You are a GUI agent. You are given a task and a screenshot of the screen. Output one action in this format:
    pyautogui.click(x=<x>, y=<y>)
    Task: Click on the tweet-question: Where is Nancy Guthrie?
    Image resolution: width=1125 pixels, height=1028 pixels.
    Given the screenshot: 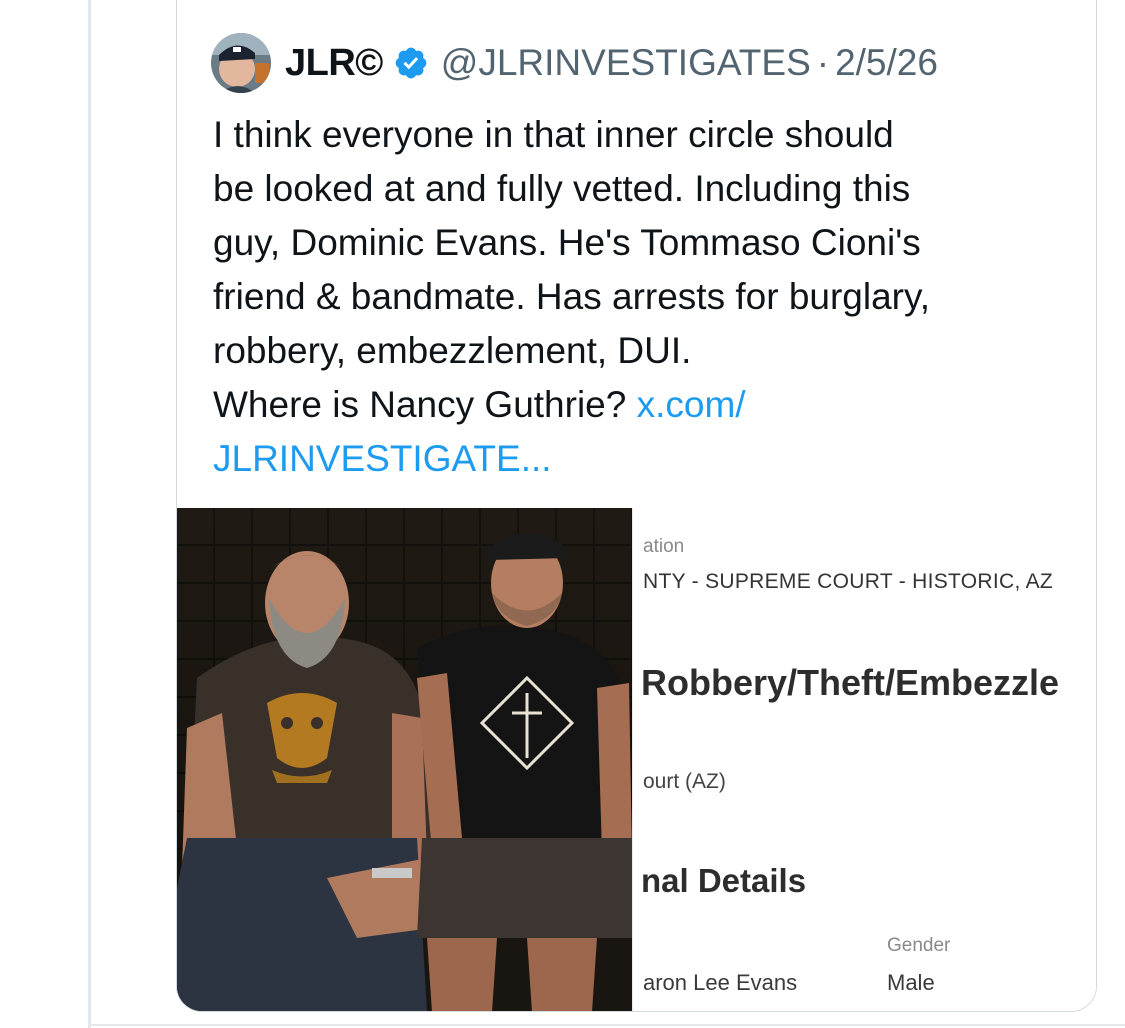 What is the action you would take?
    pyautogui.click(x=420, y=404)
    